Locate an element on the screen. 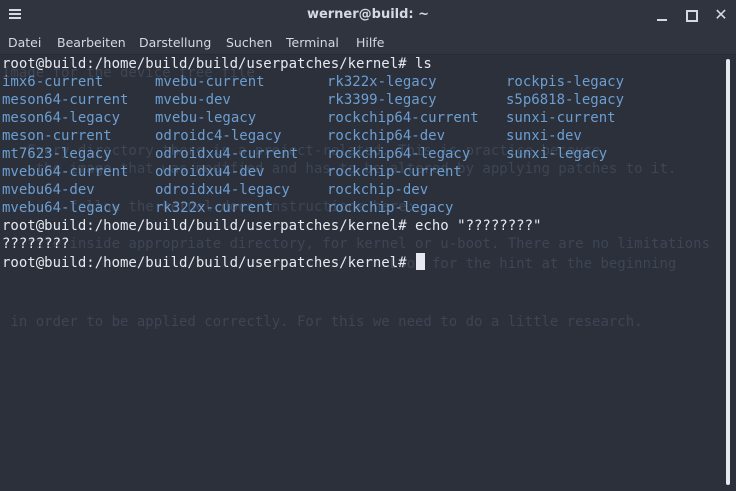 The image size is (736, 491). directory-entry: rk3399-legacy is located at coordinates (382, 100).